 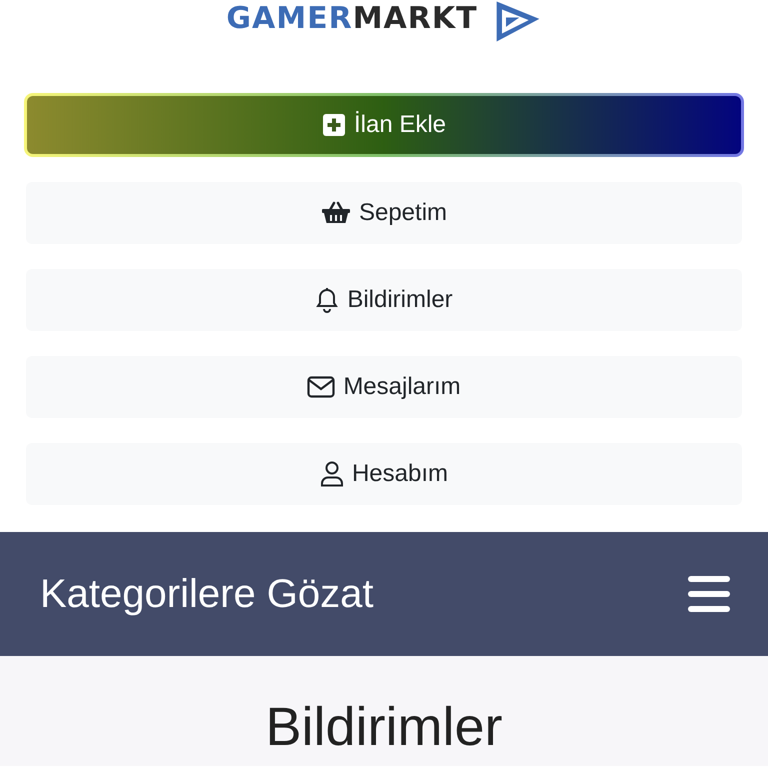 I want to click on page-heading: Bildirimler, so click(x=384, y=727).